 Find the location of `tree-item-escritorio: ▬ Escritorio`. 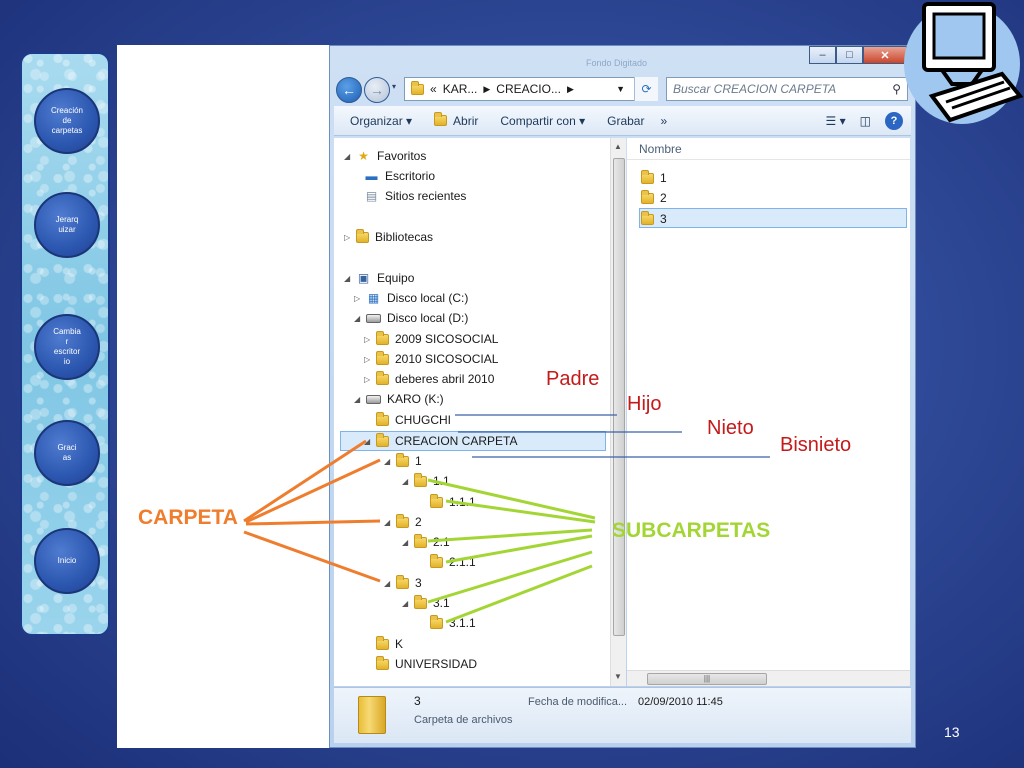

tree-item-escritorio: ▬ Escritorio is located at coordinates (400, 176).